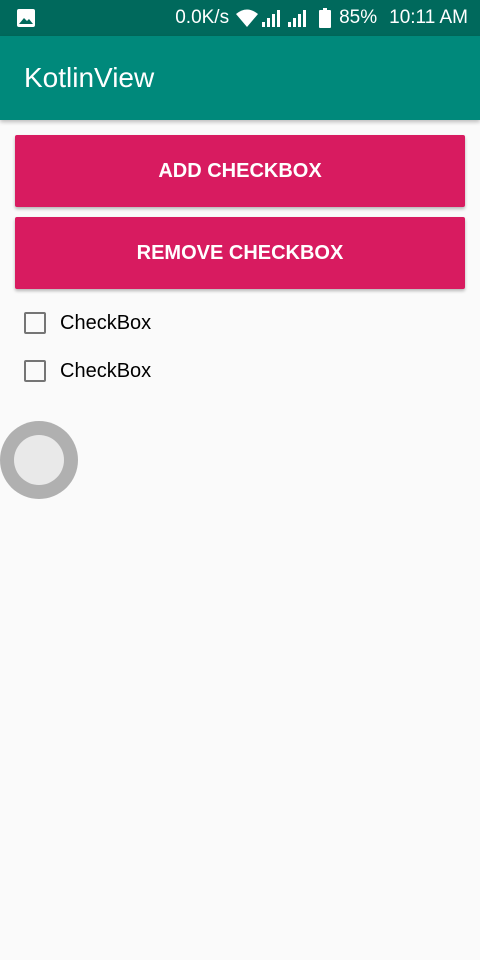 The image size is (480, 960). Describe the element at coordinates (358, 17) in the screenshot. I see `battery-percent: 85%` at that location.